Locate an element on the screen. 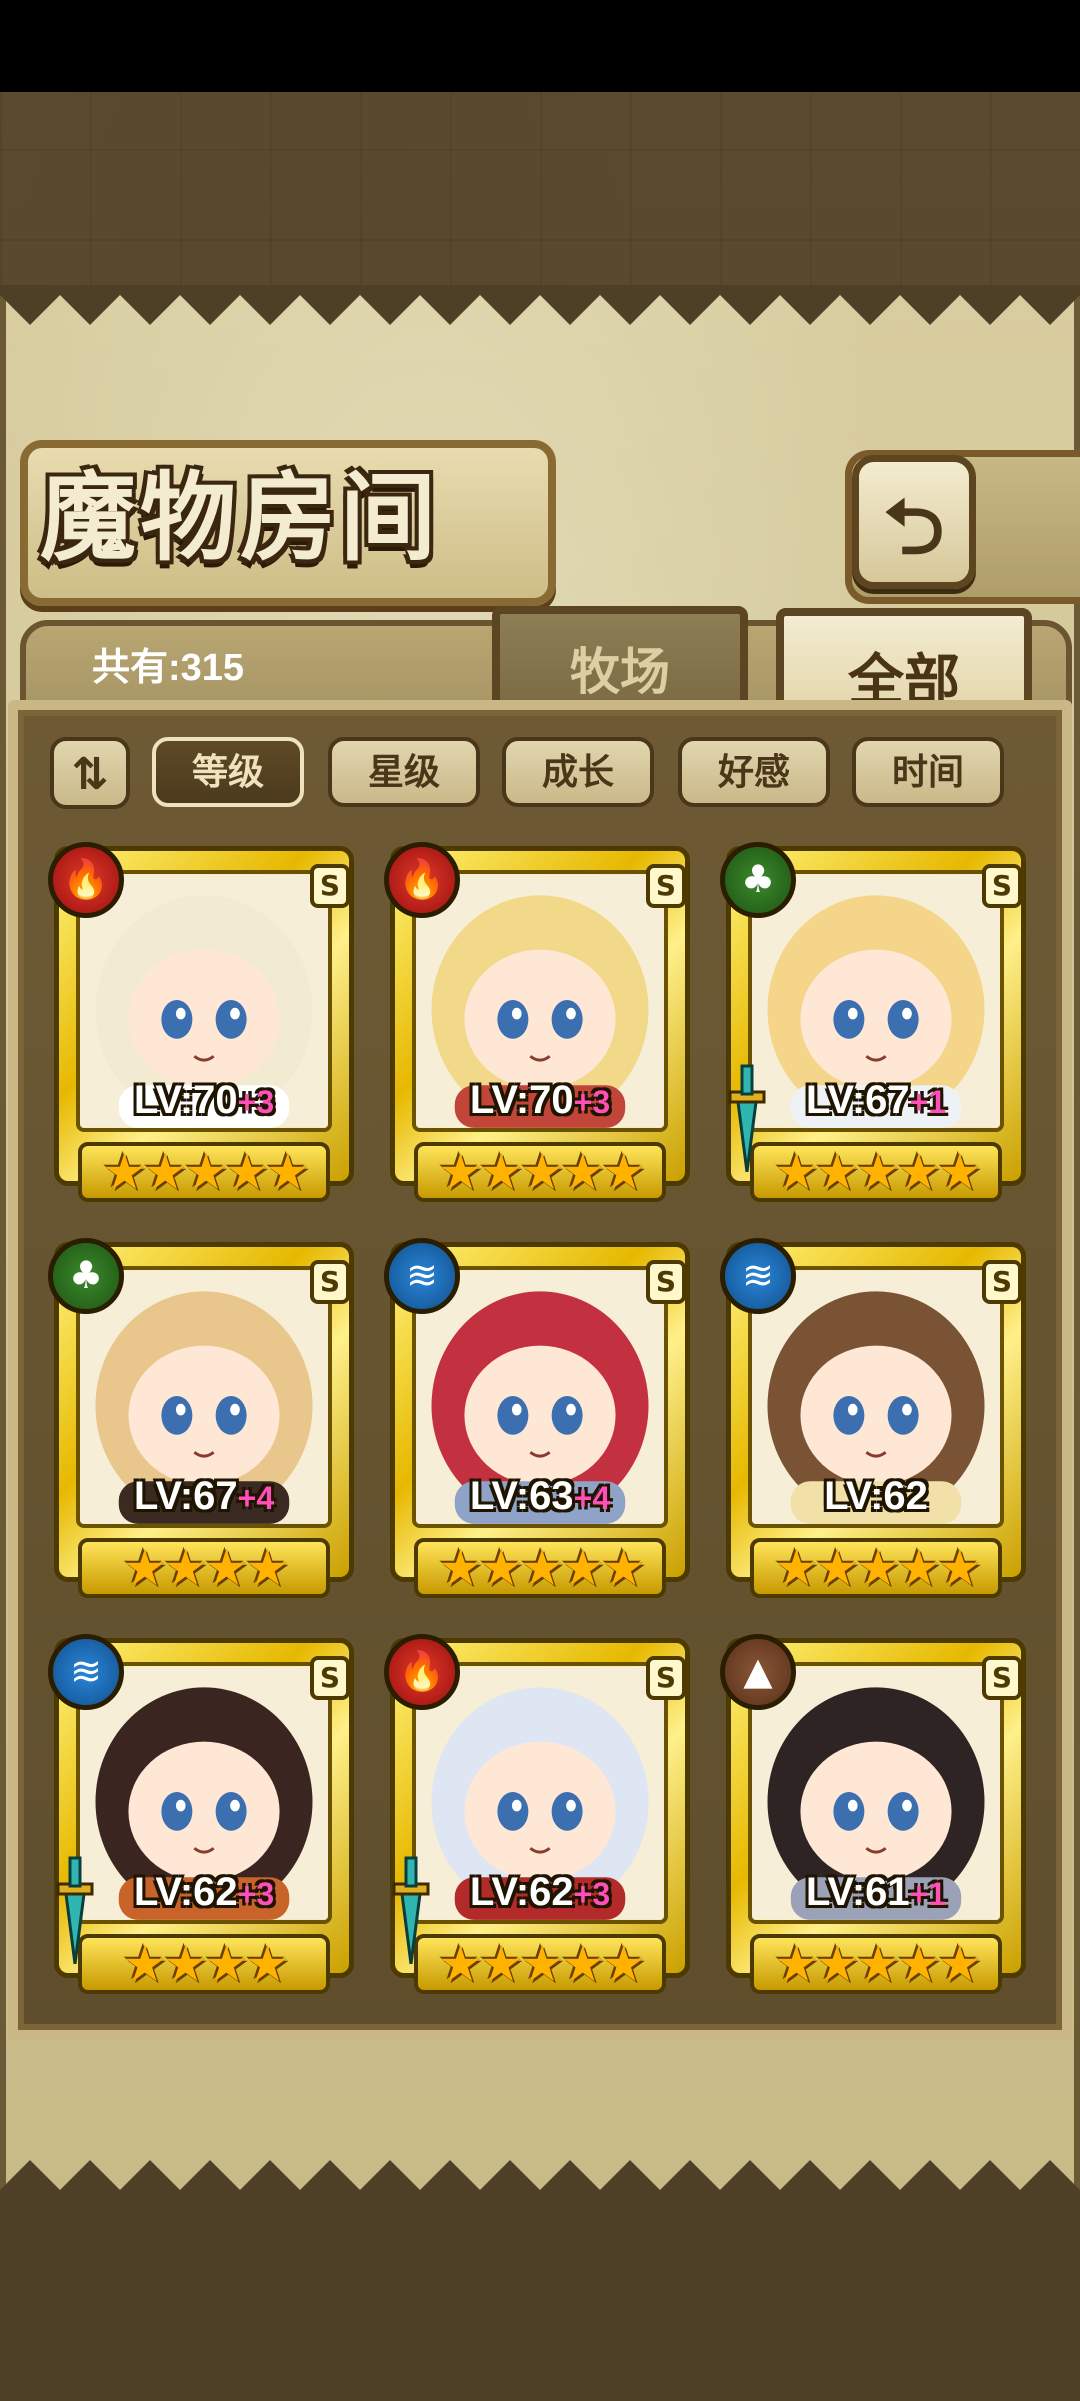 This screenshot has height=2401, width=1080. monster-card: ♣ S LV:67+1 ★★★★★ is located at coordinates (876, 1027).